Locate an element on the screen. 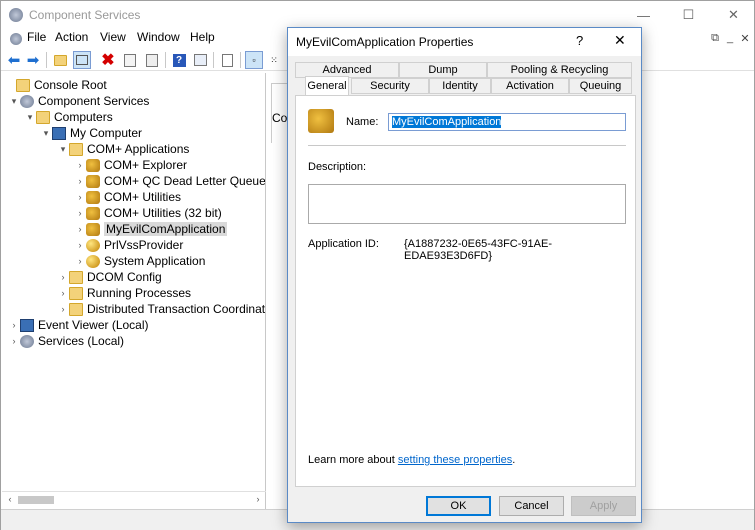 This screenshot has width=755, height=530. tree-item: › Distributed Transaction Coordinator is located at coordinates (161, 309).